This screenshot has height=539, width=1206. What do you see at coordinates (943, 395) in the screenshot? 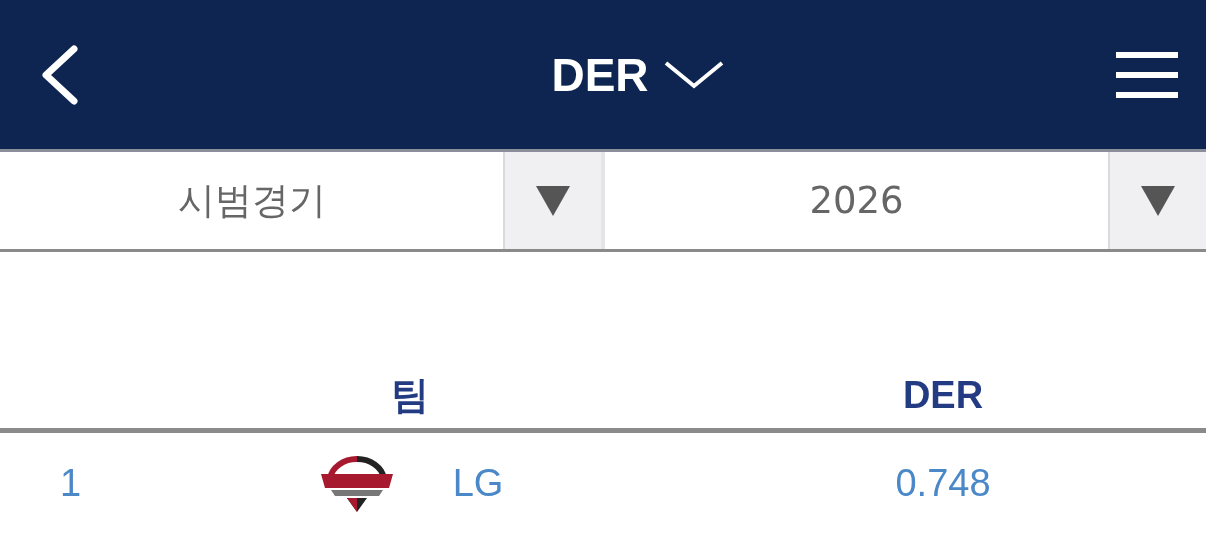
I see `column-header: DER` at bounding box center [943, 395].